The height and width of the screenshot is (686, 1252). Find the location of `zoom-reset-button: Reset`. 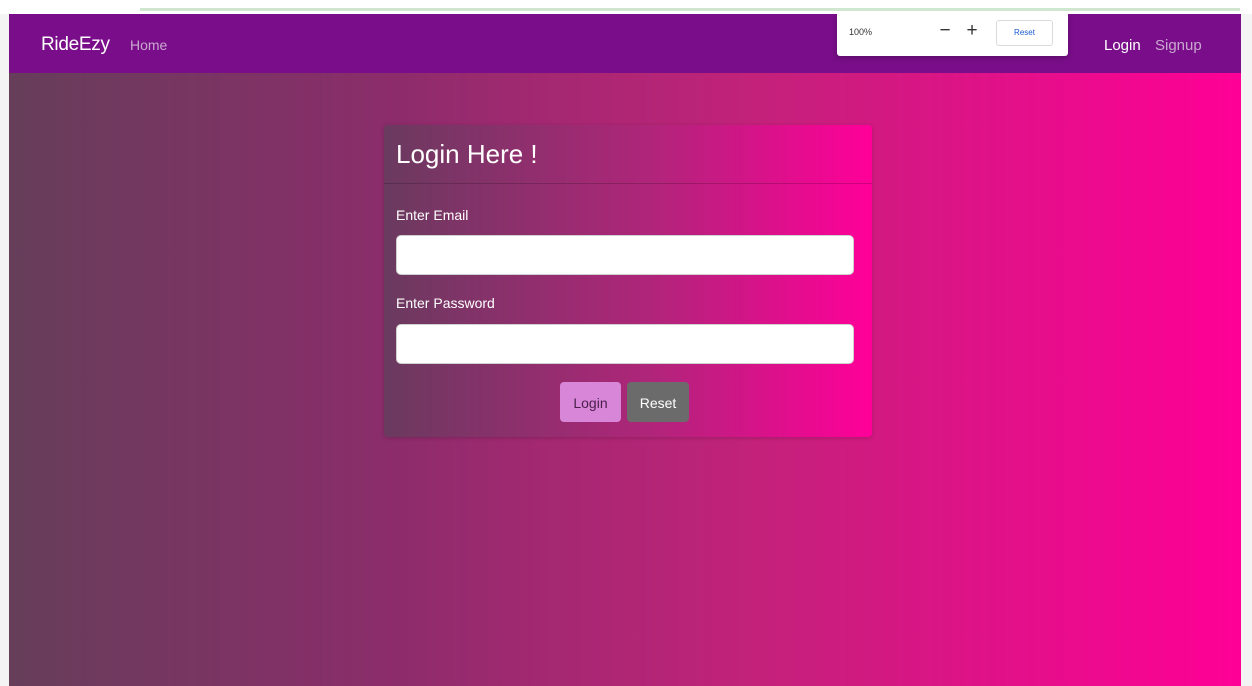

zoom-reset-button: Reset is located at coordinates (1024, 33).